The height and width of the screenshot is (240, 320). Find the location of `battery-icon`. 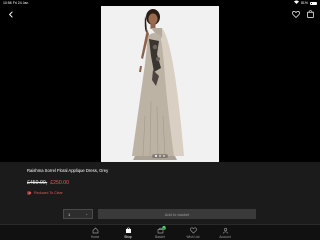

battery-icon is located at coordinates (313, 3).